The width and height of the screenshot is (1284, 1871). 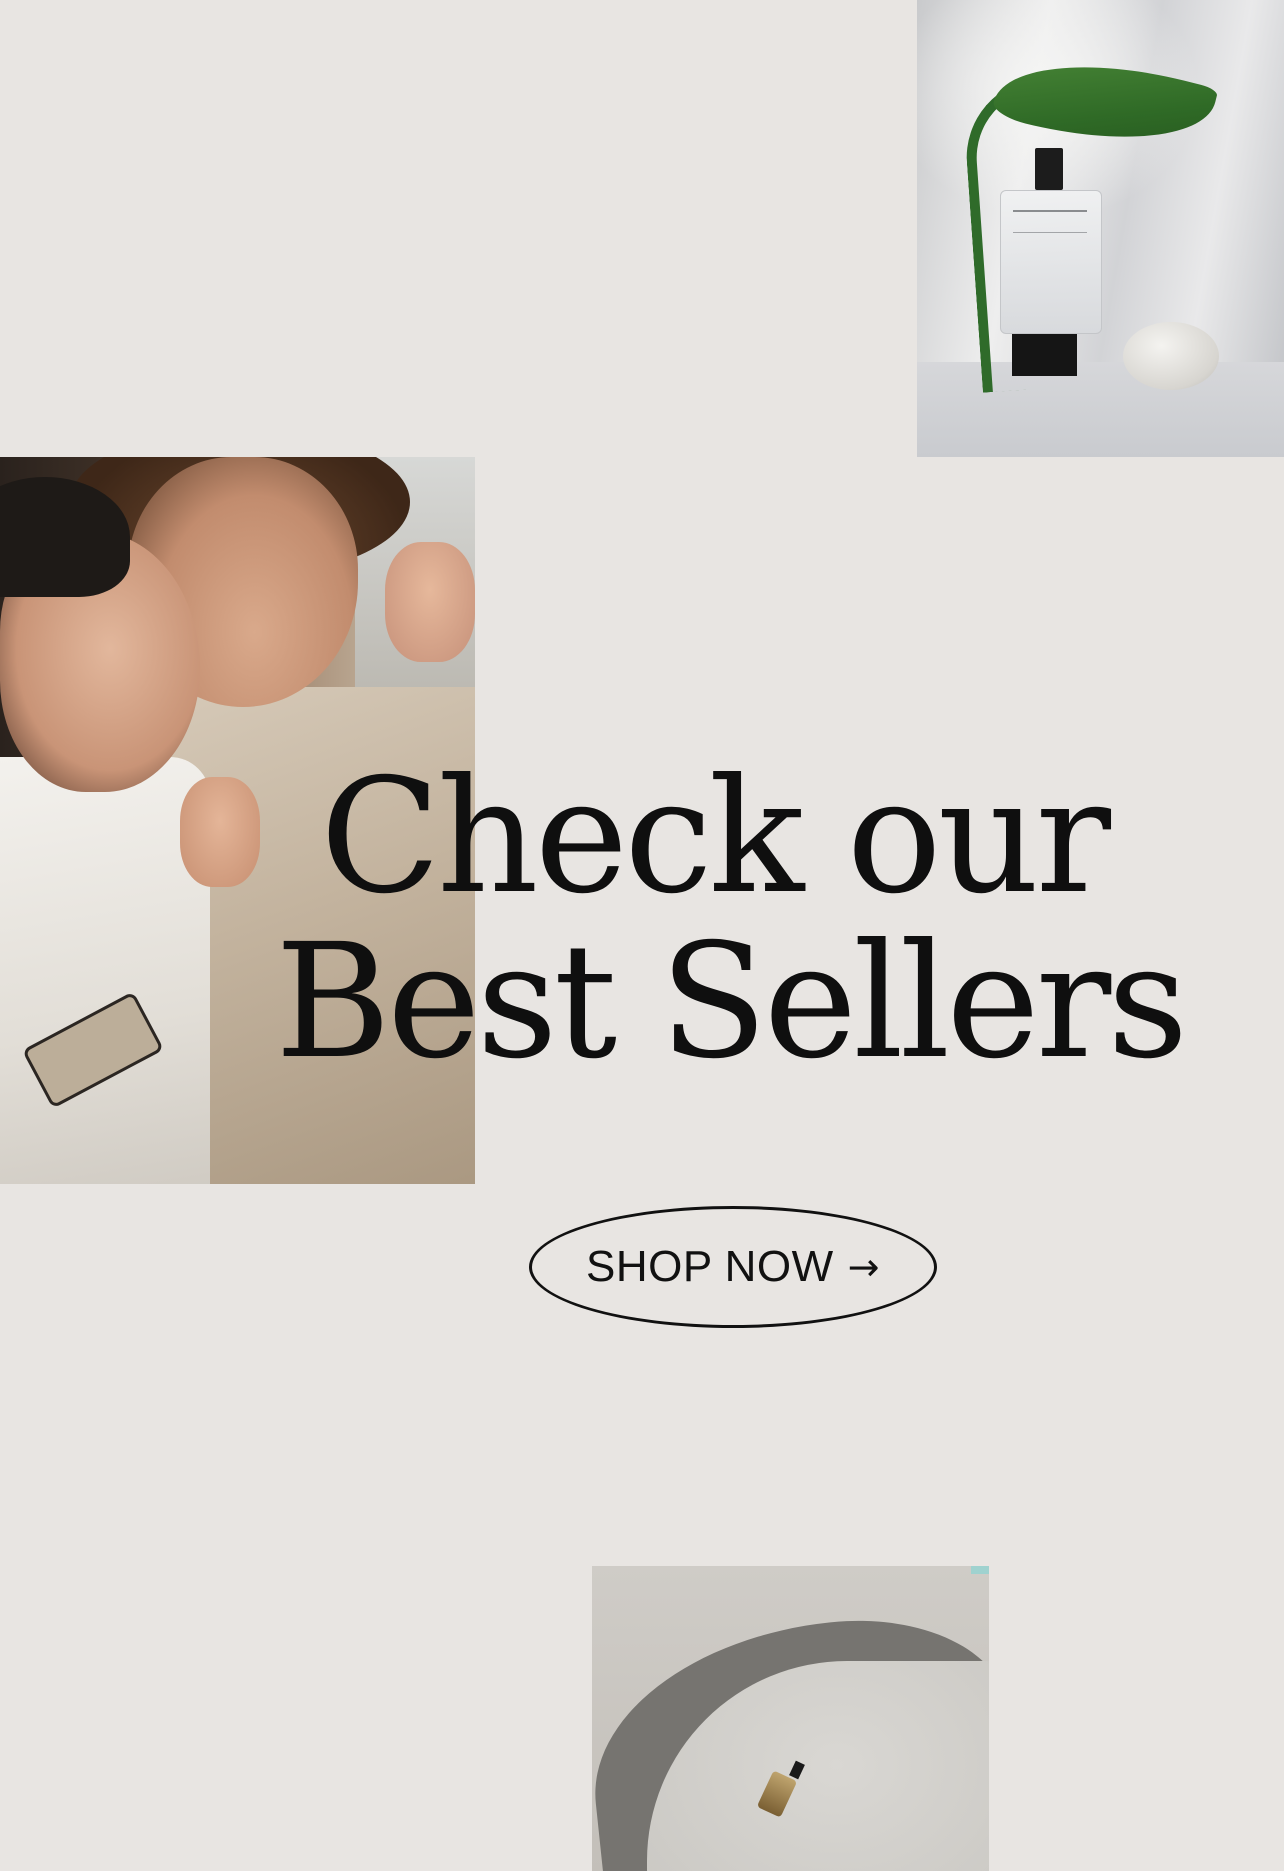 I want to click on bottle-label, so click(x=1050, y=221).